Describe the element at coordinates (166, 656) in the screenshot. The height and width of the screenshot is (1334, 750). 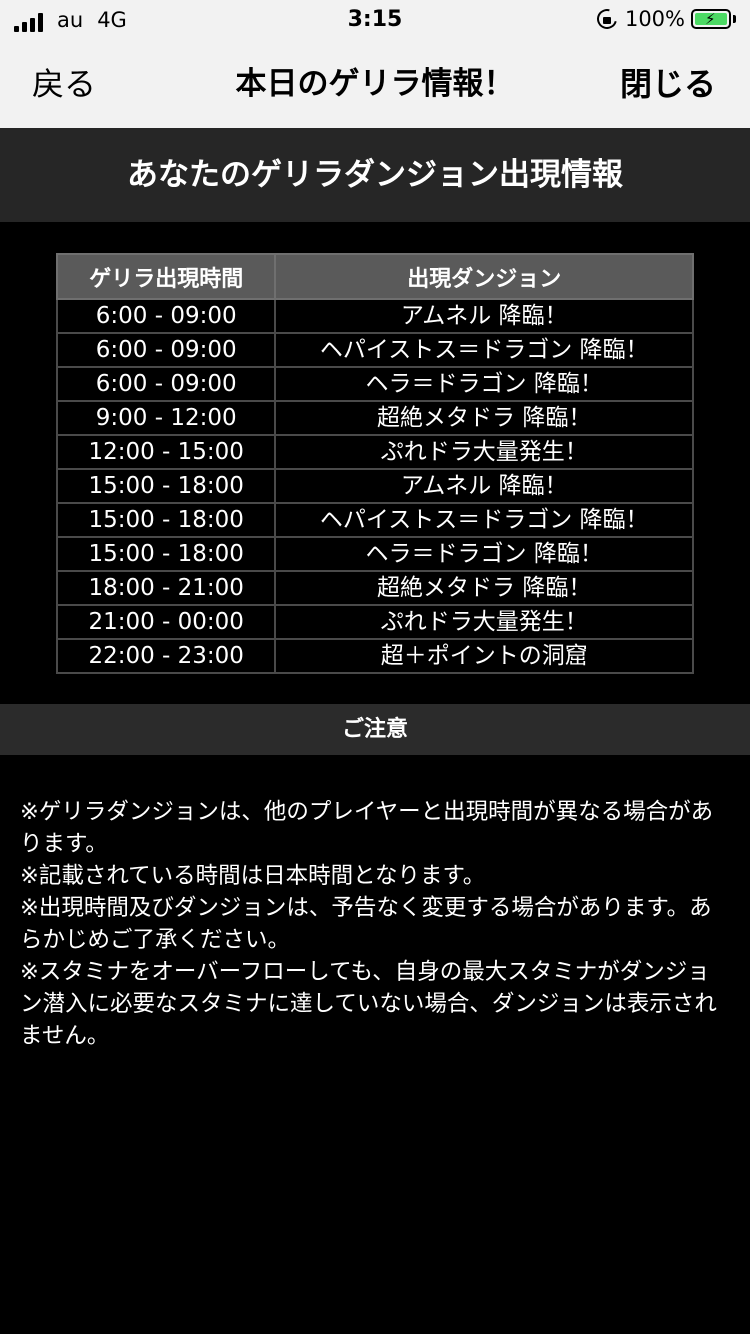
I see `time-cell: 22:00 - 23:00` at that location.